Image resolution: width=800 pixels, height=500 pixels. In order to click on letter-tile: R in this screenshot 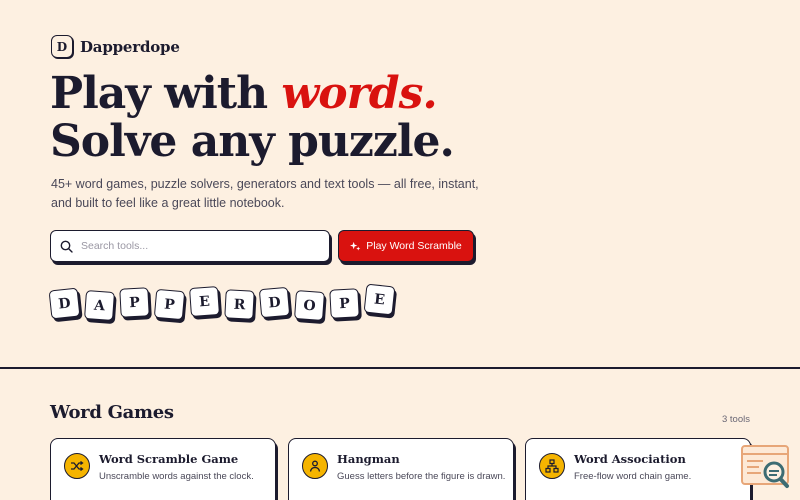, I will do `click(239, 304)`.